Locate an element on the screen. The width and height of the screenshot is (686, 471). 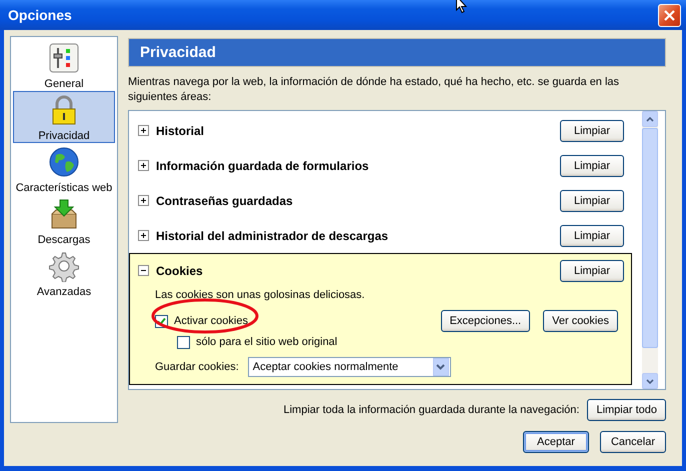
chevron-down-icon is located at coordinates (441, 367).